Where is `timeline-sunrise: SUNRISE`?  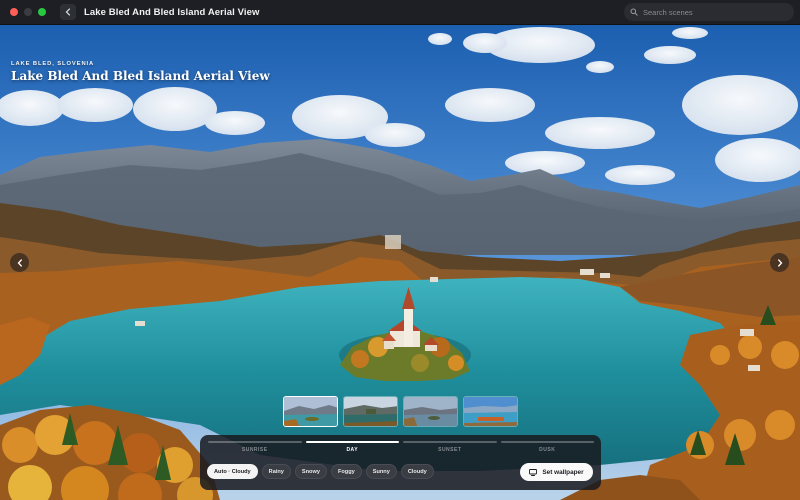
timeline-sunrise: SUNRISE is located at coordinates (255, 447).